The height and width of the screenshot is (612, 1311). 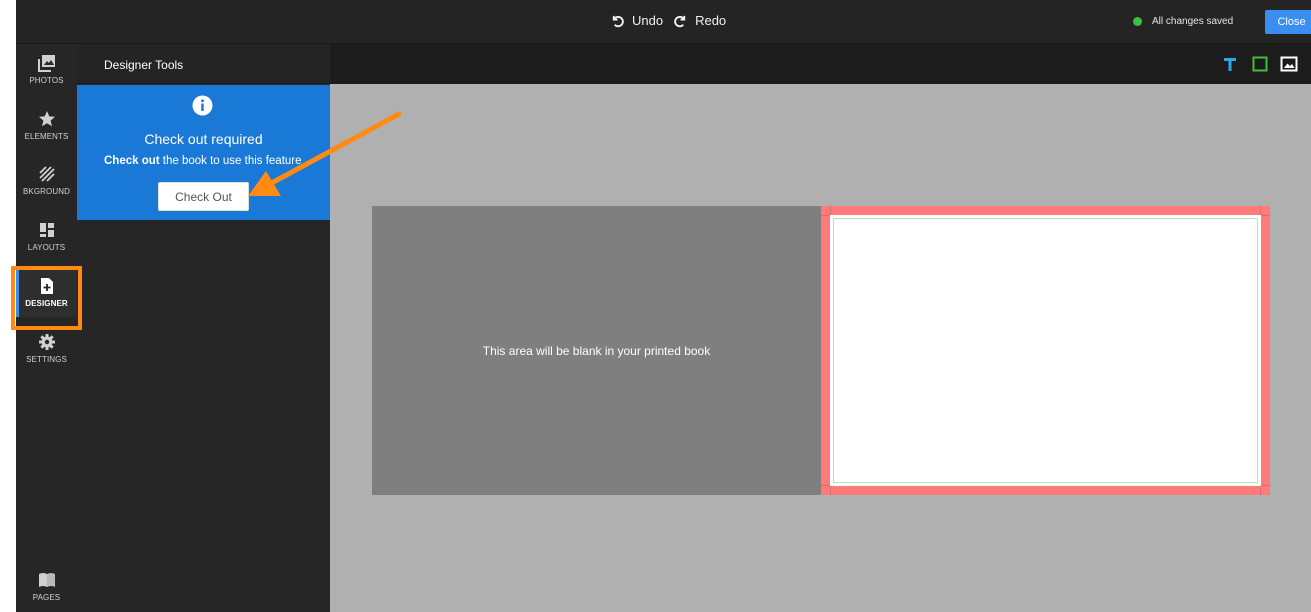 I want to click on sidebar-item-label: BKGROUND, so click(x=46, y=191).